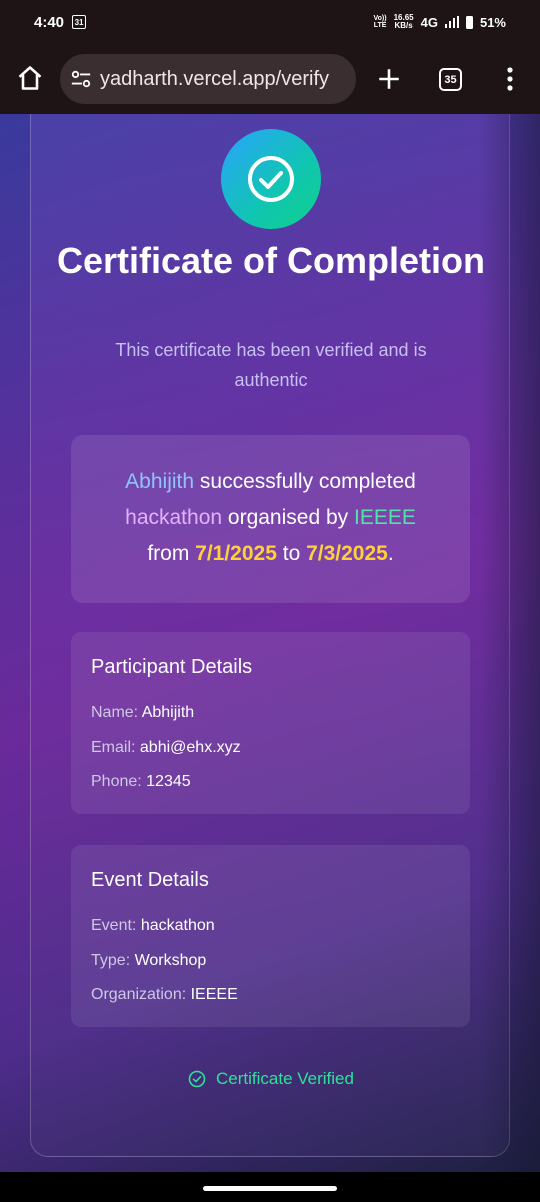 The image size is (540, 1202). What do you see at coordinates (469, 22) in the screenshot?
I see `battery-icon` at bounding box center [469, 22].